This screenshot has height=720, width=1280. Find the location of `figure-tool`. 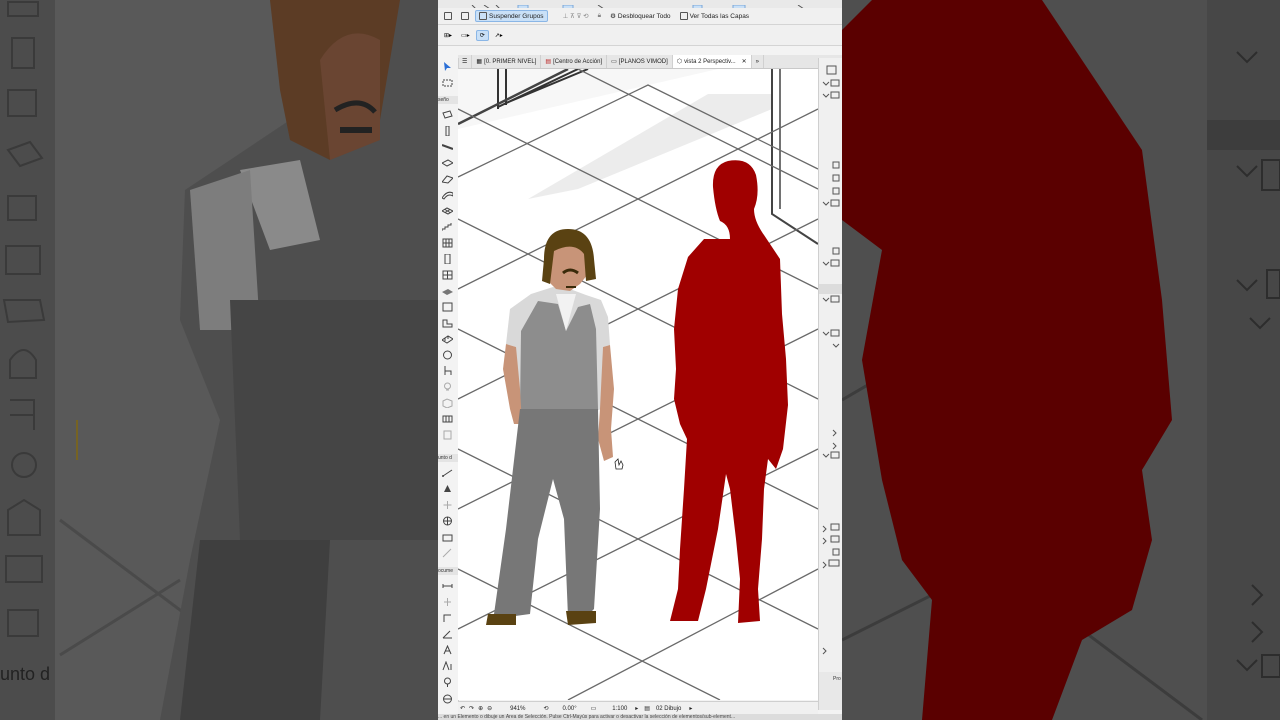

figure-tool is located at coordinates (447, 505).